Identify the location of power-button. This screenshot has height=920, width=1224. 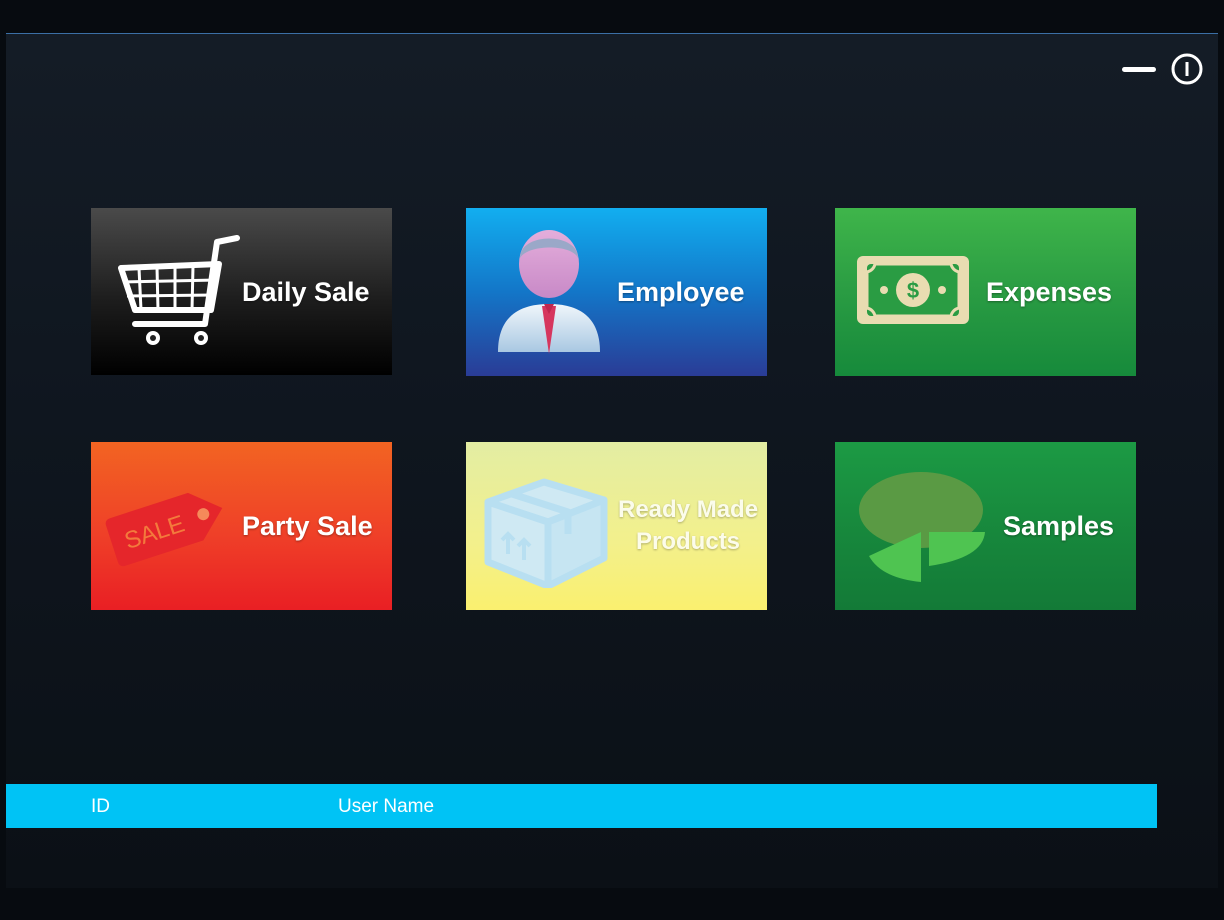
(1187, 69).